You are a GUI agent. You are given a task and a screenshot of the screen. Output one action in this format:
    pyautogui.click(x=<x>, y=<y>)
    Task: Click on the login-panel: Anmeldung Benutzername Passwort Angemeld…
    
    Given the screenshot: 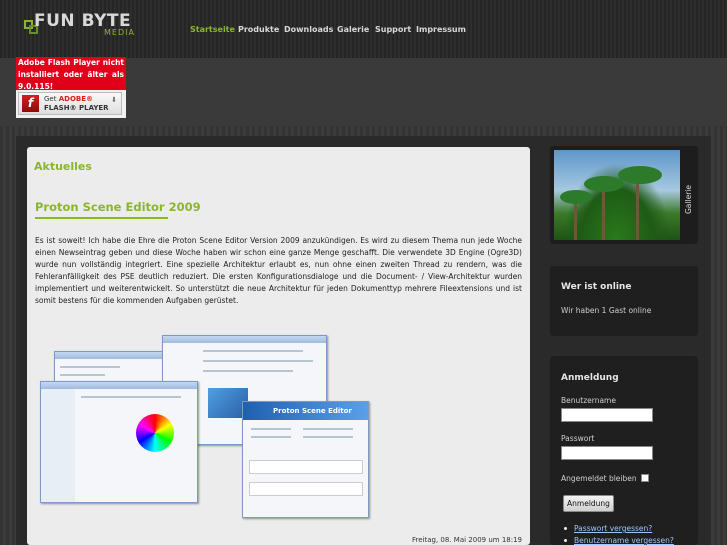 What is the action you would take?
    pyautogui.click(x=624, y=450)
    